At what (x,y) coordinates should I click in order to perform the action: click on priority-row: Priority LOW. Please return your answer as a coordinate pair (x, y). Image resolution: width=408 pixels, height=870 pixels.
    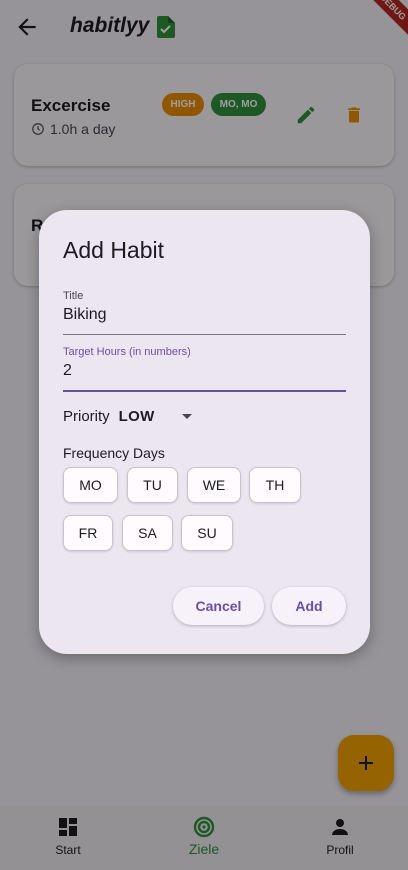
    Looking at the image, I should click on (127, 416).